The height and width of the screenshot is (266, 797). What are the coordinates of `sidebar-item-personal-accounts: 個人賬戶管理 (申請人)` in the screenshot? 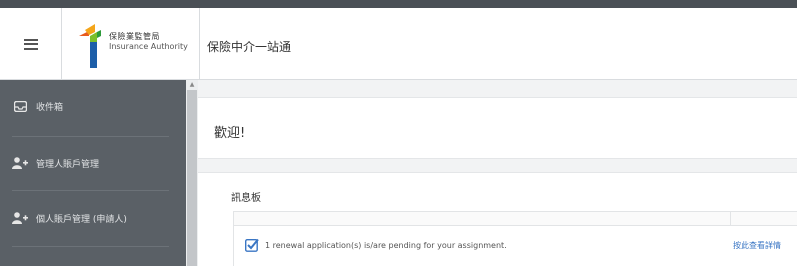 It's located at (92, 218).